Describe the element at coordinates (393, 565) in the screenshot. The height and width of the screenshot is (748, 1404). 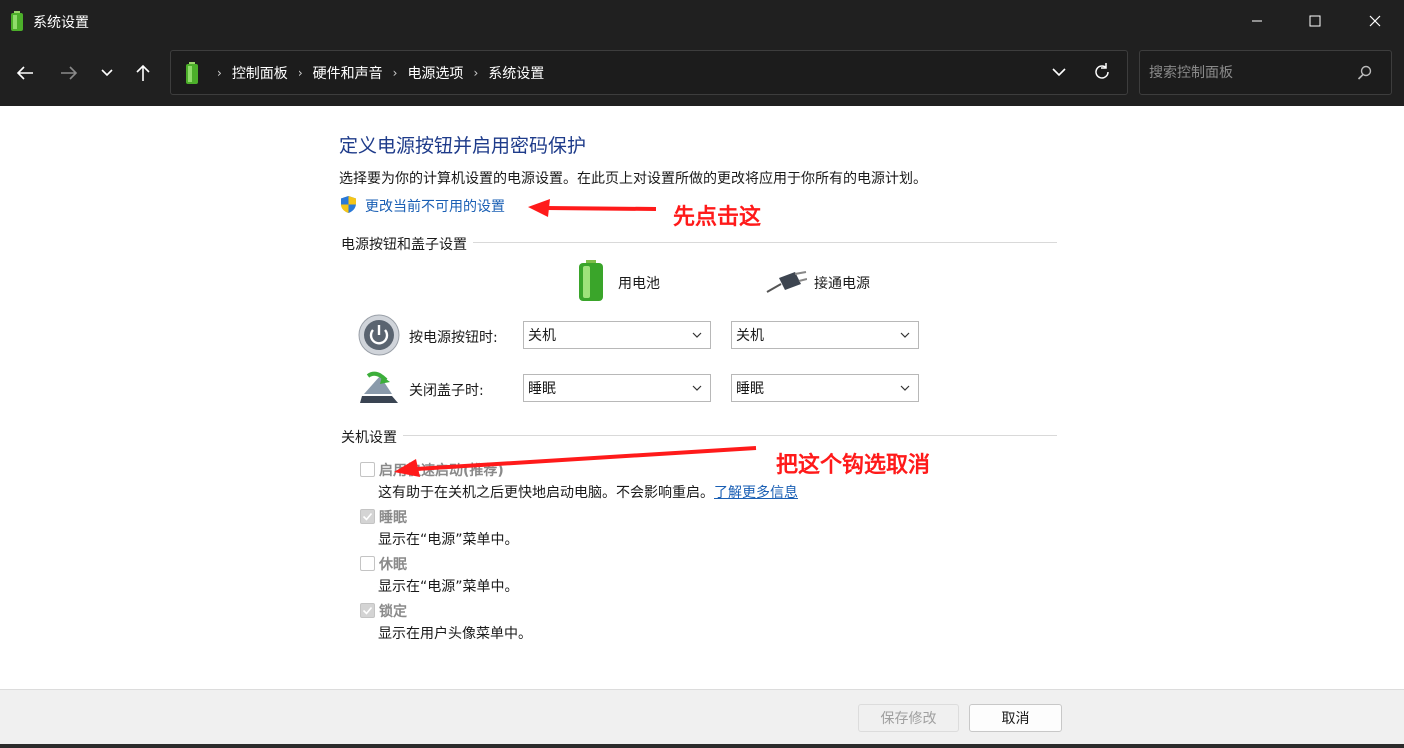
I see `hibernate-label: 休眠` at that location.